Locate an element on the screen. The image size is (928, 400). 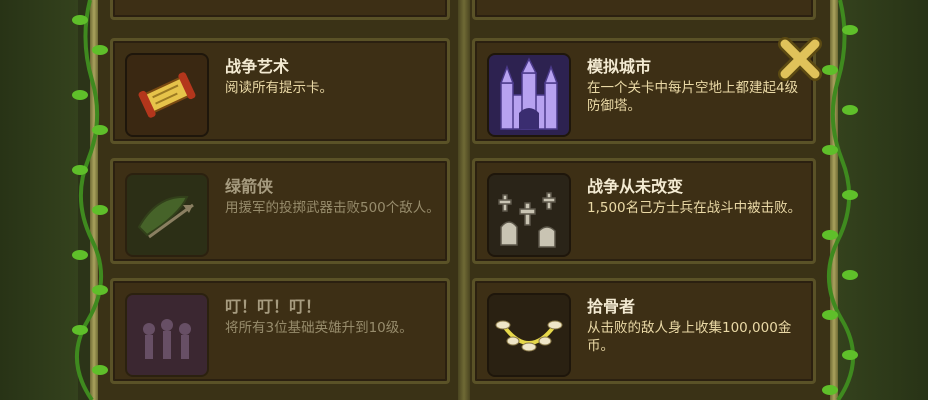
achievement-description: 将所有3位基础英雄升到10级。 is located at coordinates (319, 328).